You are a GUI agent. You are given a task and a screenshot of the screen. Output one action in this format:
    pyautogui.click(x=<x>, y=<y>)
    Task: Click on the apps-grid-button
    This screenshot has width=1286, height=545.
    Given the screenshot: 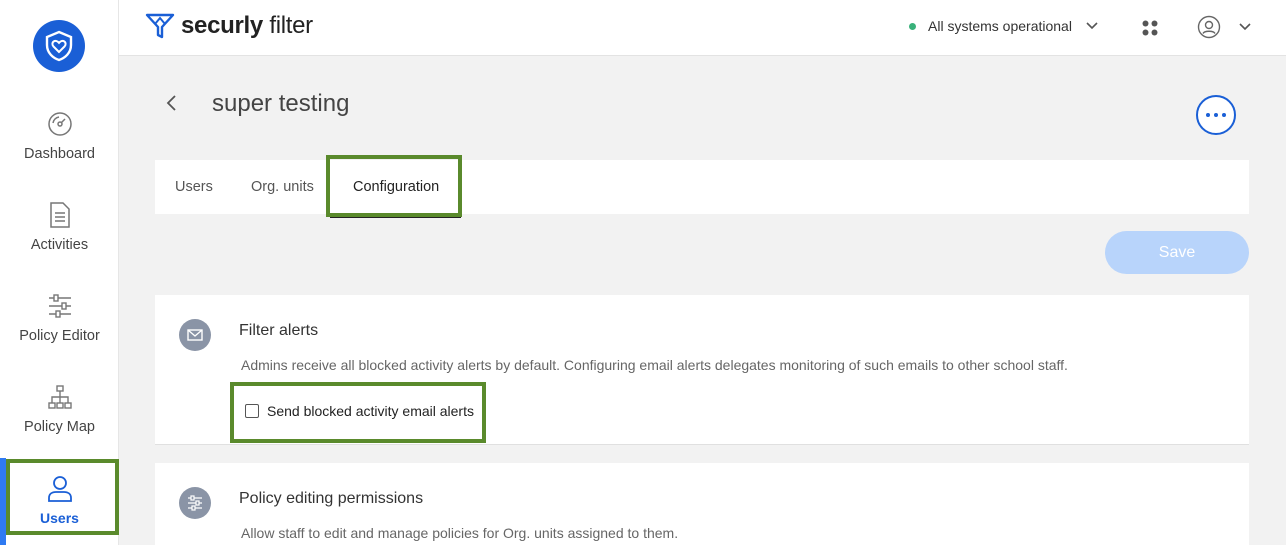 What is the action you would take?
    pyautogui.click(x=1150, y=30)
    